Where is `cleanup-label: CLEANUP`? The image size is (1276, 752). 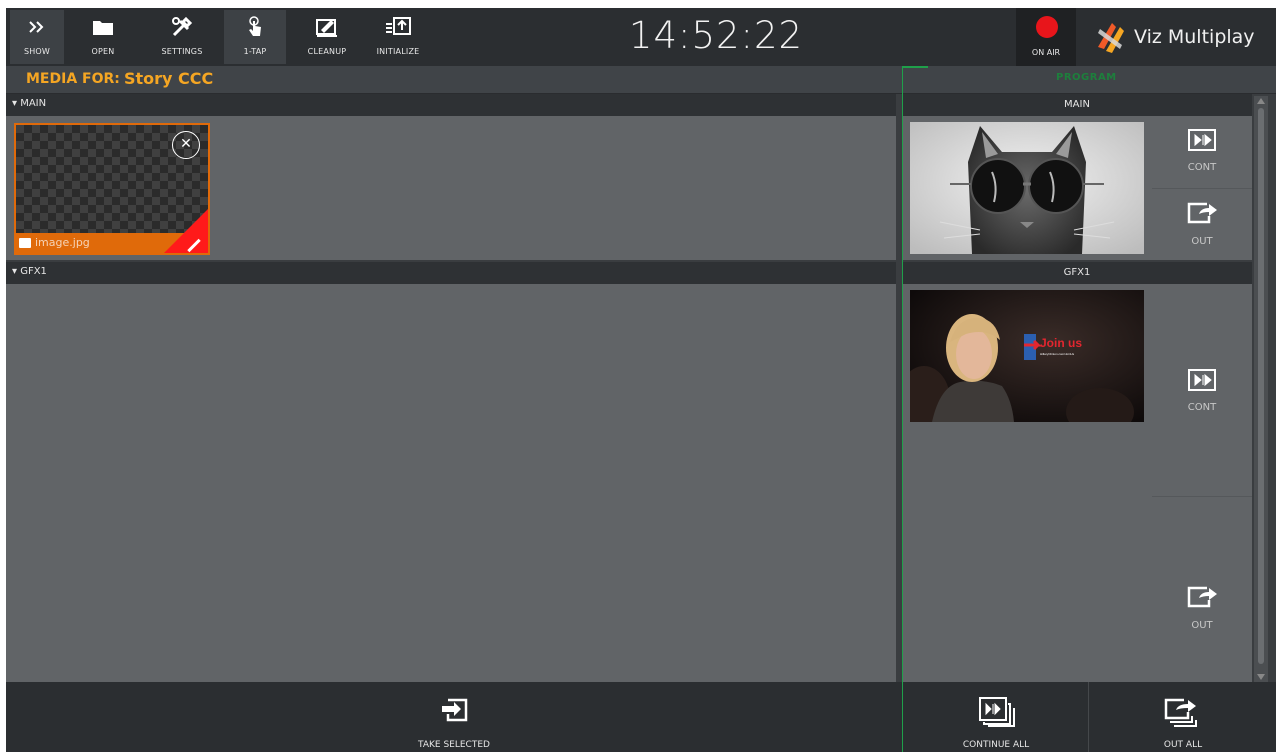 cleanup-label: CLEANUP is located at coordinates (327, 51).